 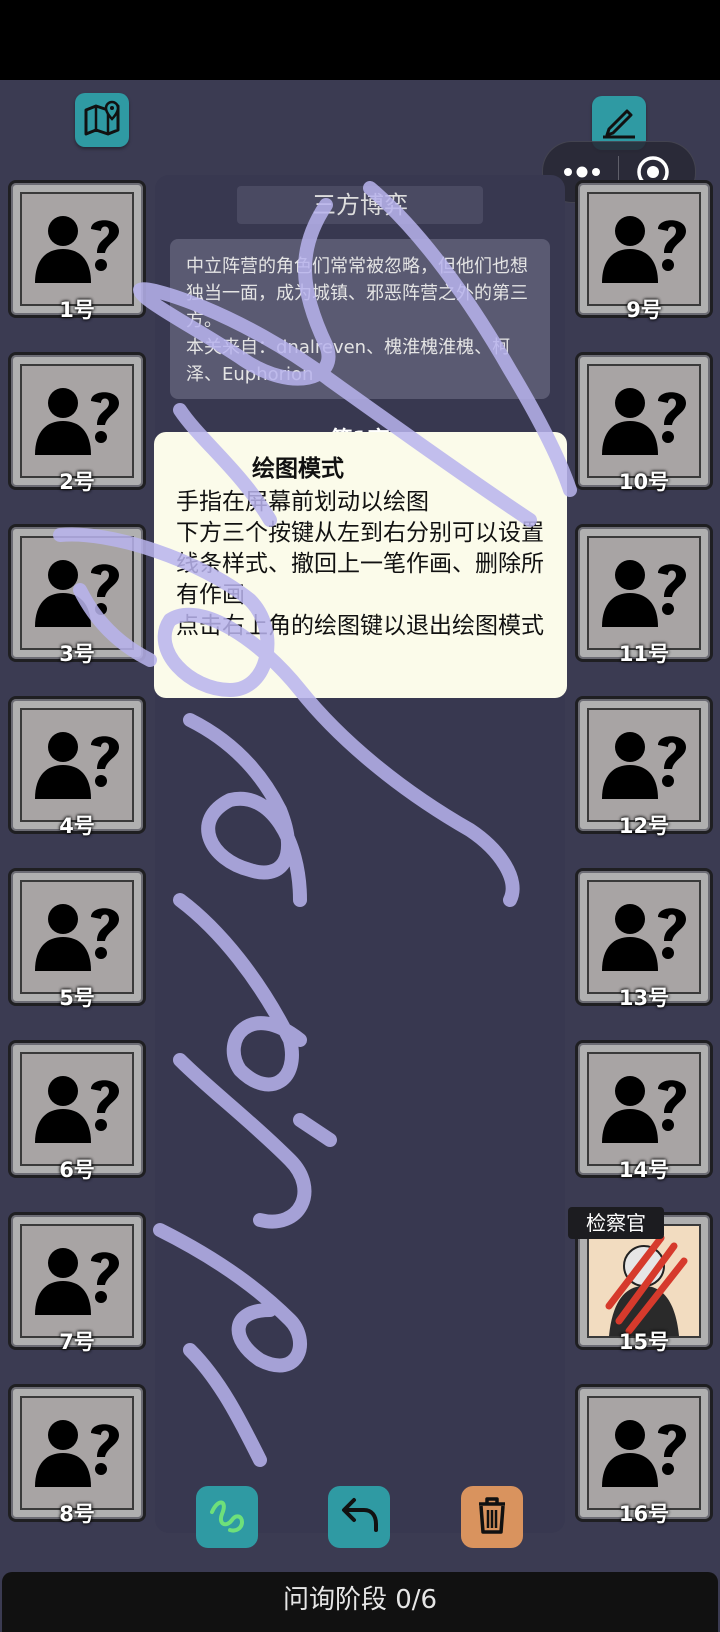 What do you see at coordinates (77, 1342) in the screenshot?
I see `player-number: 7号` at bounding box center [77, 1342].